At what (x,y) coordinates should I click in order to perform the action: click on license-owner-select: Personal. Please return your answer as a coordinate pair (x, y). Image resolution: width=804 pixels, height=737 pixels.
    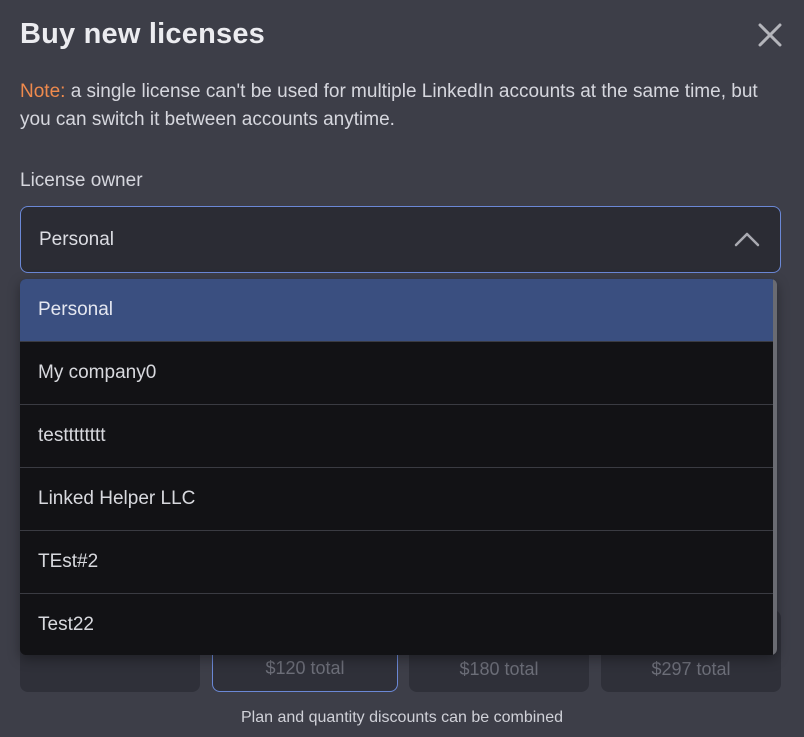
    Looking at the image, I should click on (400, 239).